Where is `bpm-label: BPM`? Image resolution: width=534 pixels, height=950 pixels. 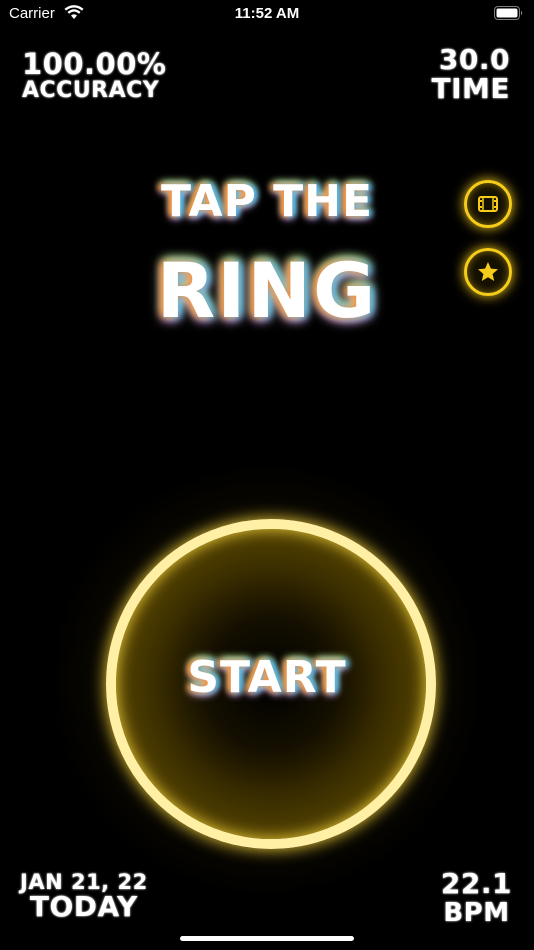
bpm-label: BPM is located at coordinates (476, 913).